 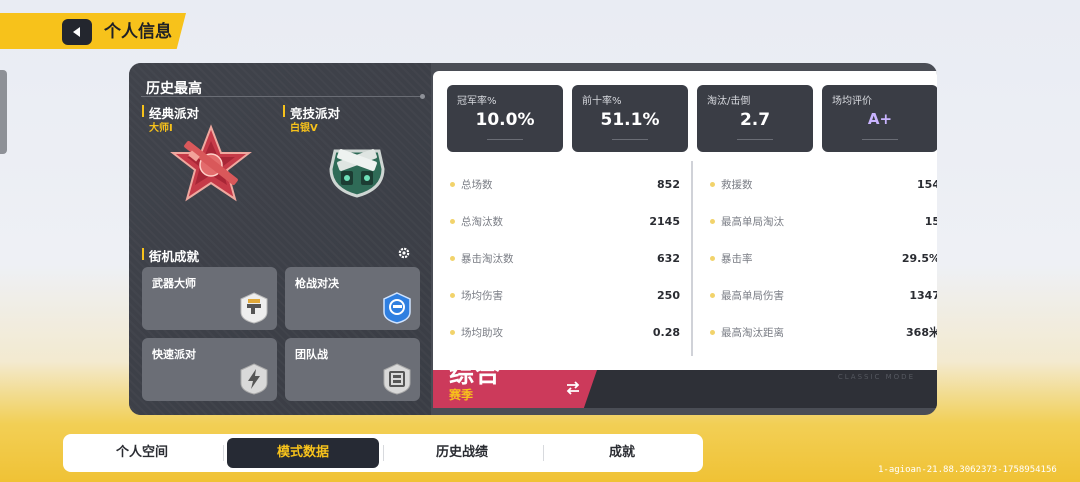 I want to click on stat-row: 总淘汰数 2145, so click(x=565, y=222).